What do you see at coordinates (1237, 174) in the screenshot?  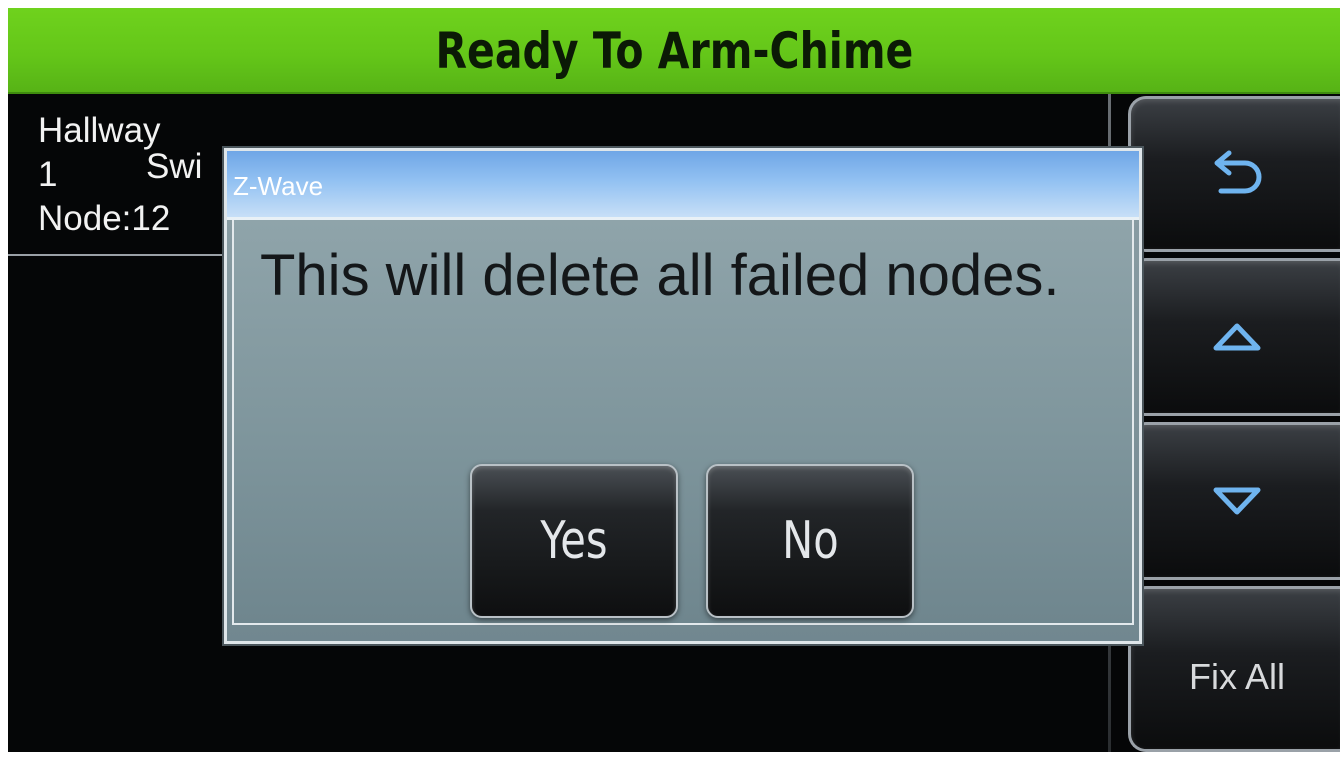 I see `back-arrow-icon` at bounding box center [1237, 174].